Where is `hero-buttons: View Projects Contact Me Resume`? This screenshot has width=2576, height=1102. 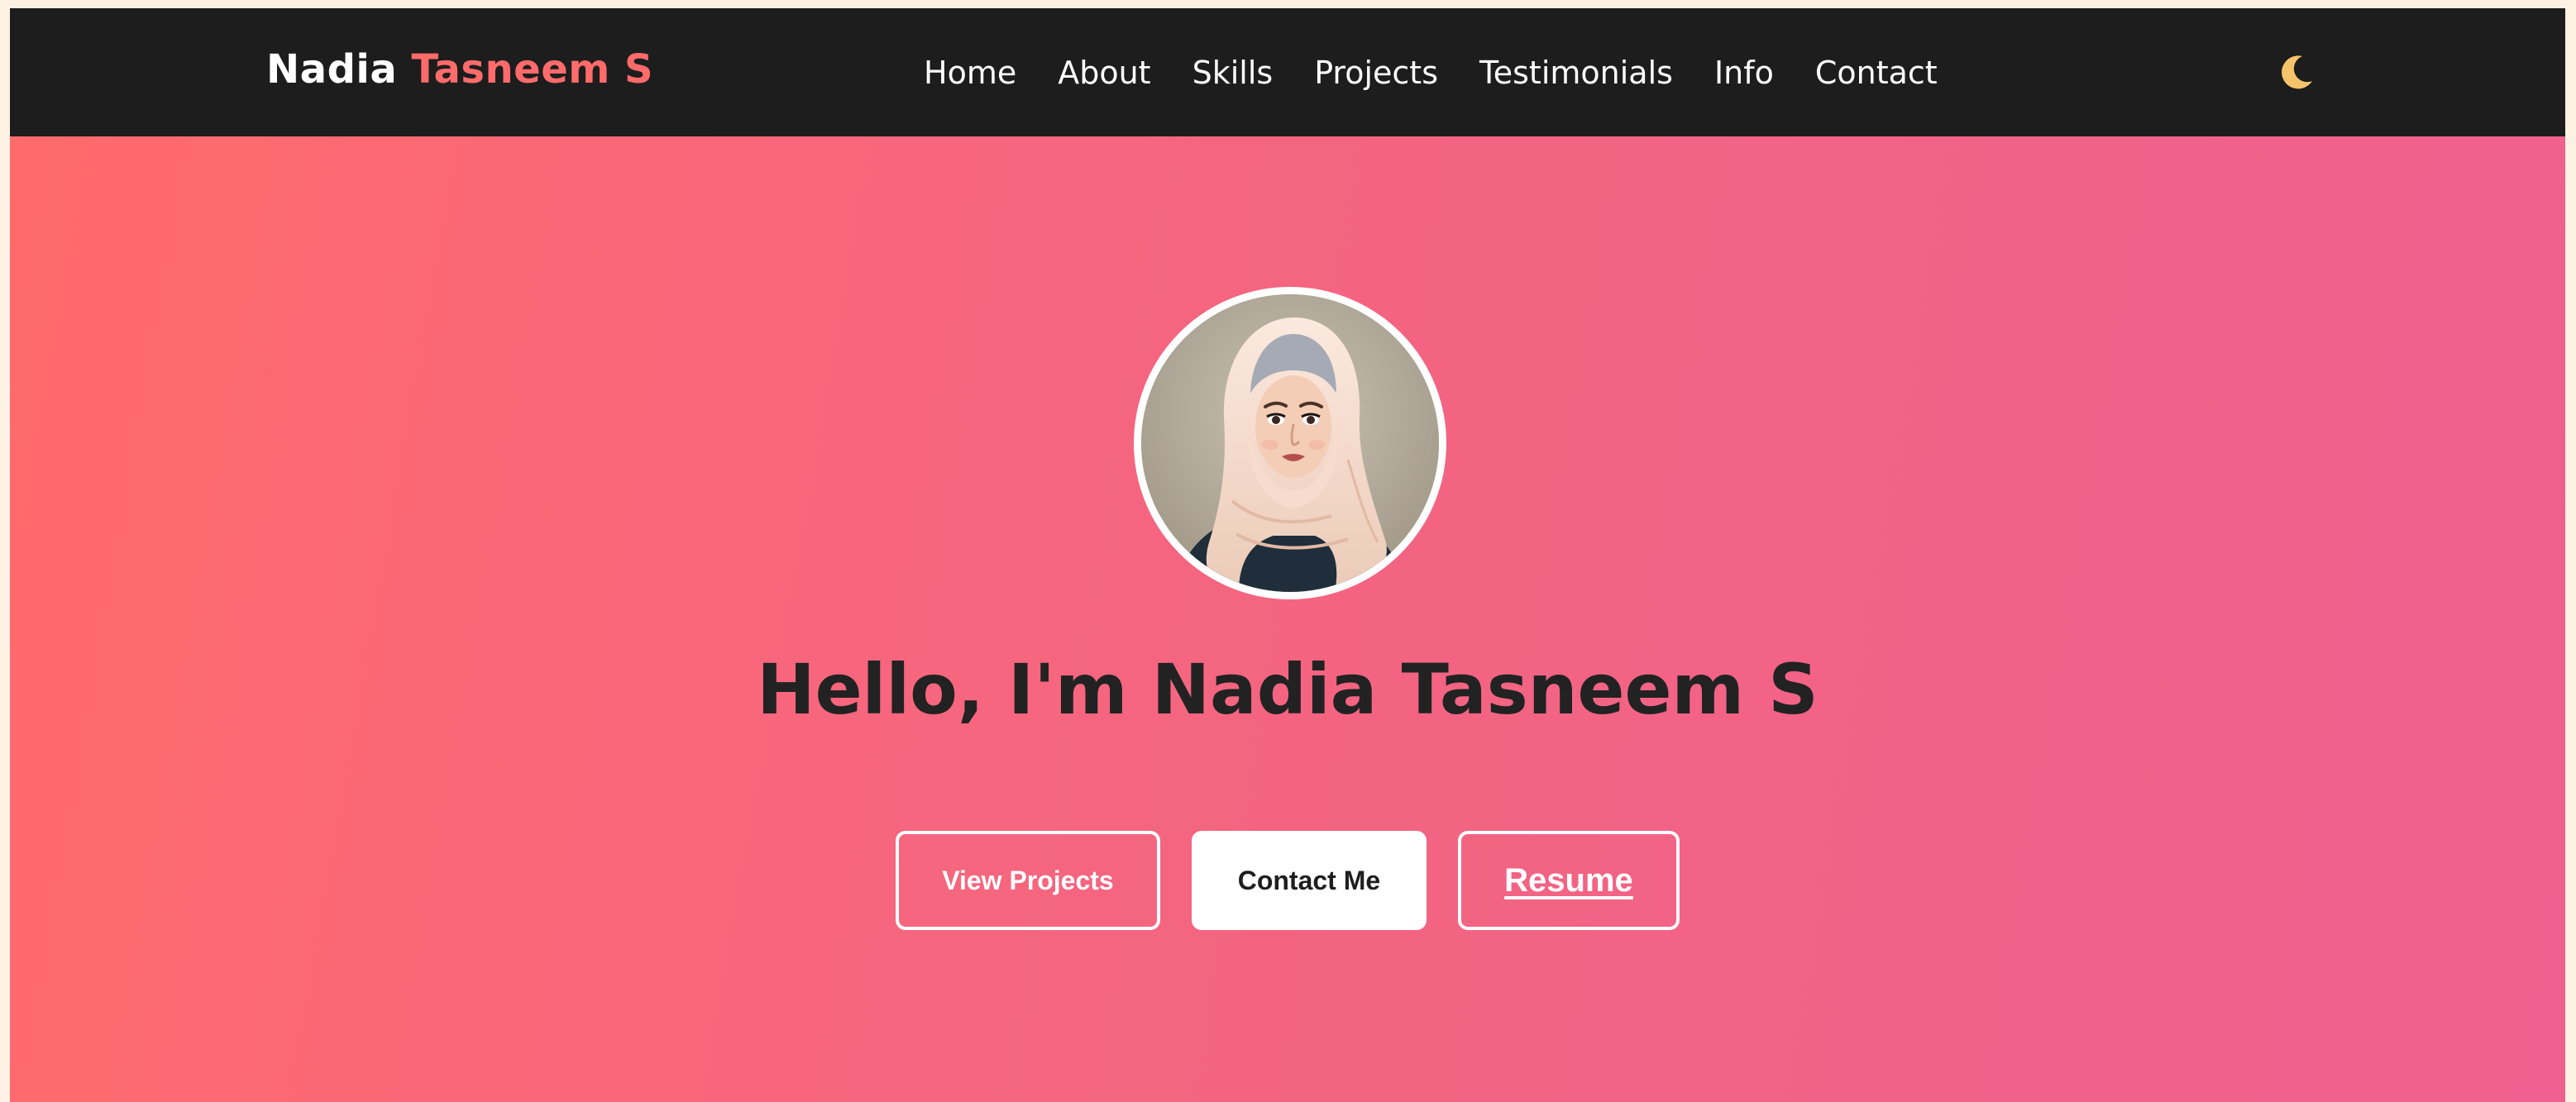
hero-buttons: View Projects Contact Me Resume is located at coordinates (1287, 880).